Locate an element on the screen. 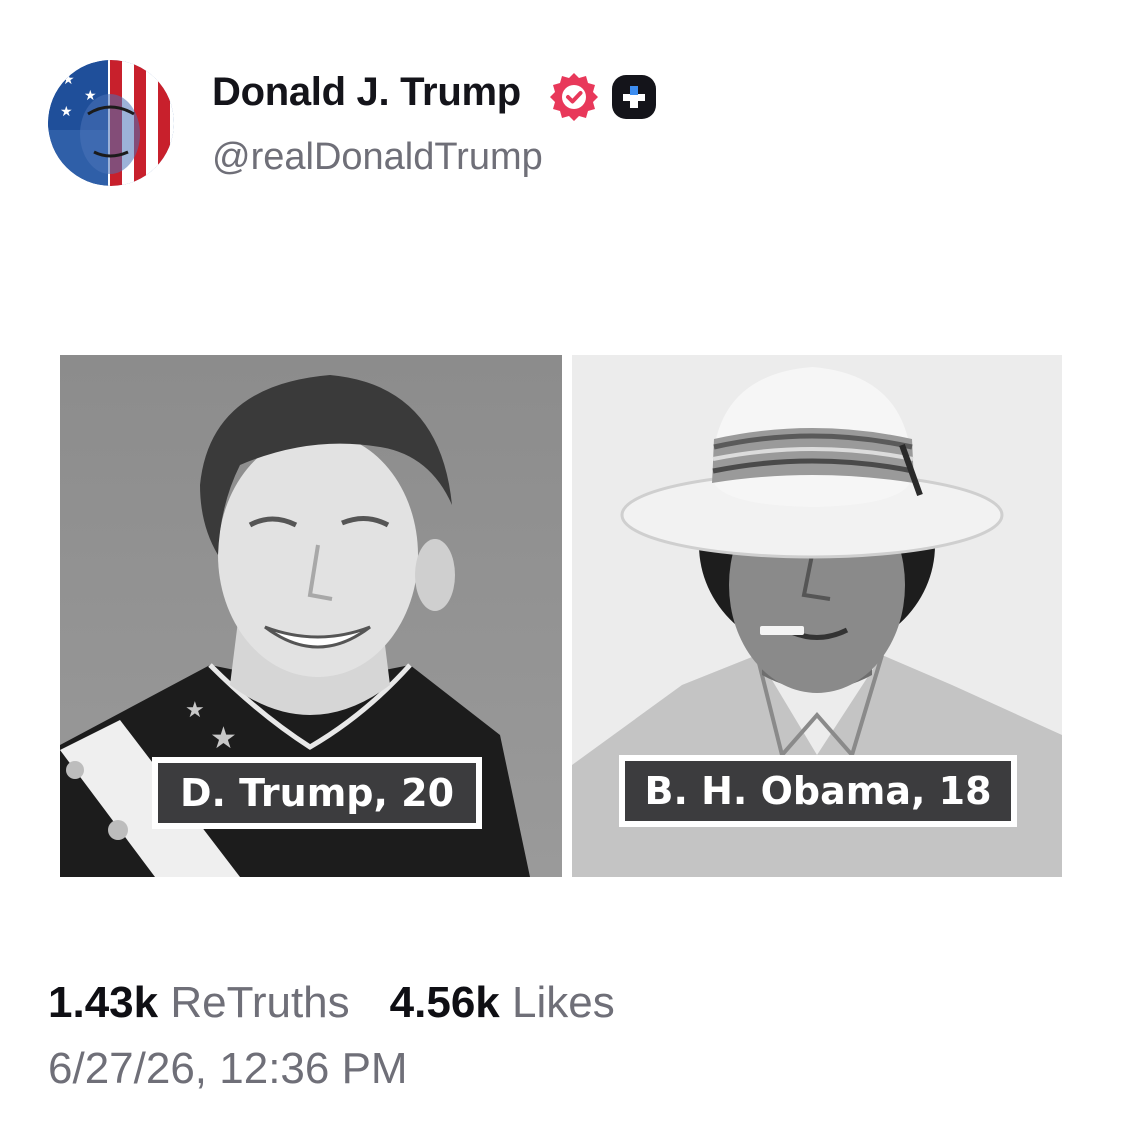 Image resolution: width=1126 pixels, height=1130 pixels. post-stats: 1.43k ReTruths 4.56k Likes is located at coordinates (351, 1003).